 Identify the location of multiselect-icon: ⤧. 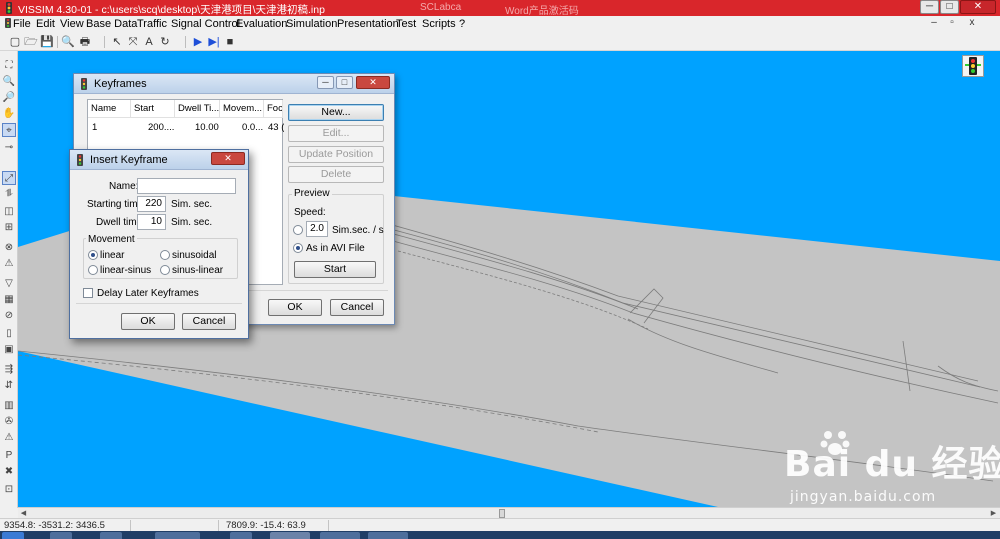
(133, 42).